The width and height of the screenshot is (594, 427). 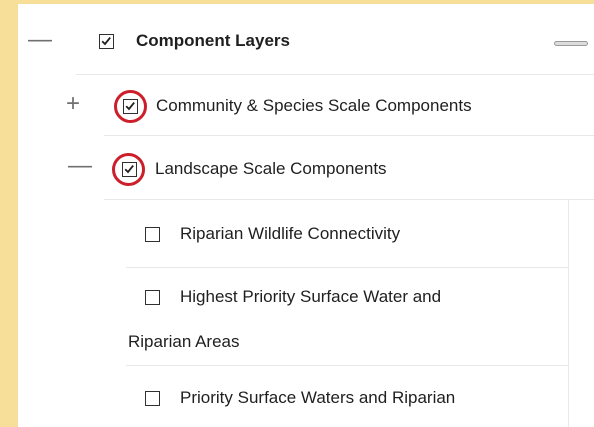 I want to click on column-divider, so click(x=568, y=313).